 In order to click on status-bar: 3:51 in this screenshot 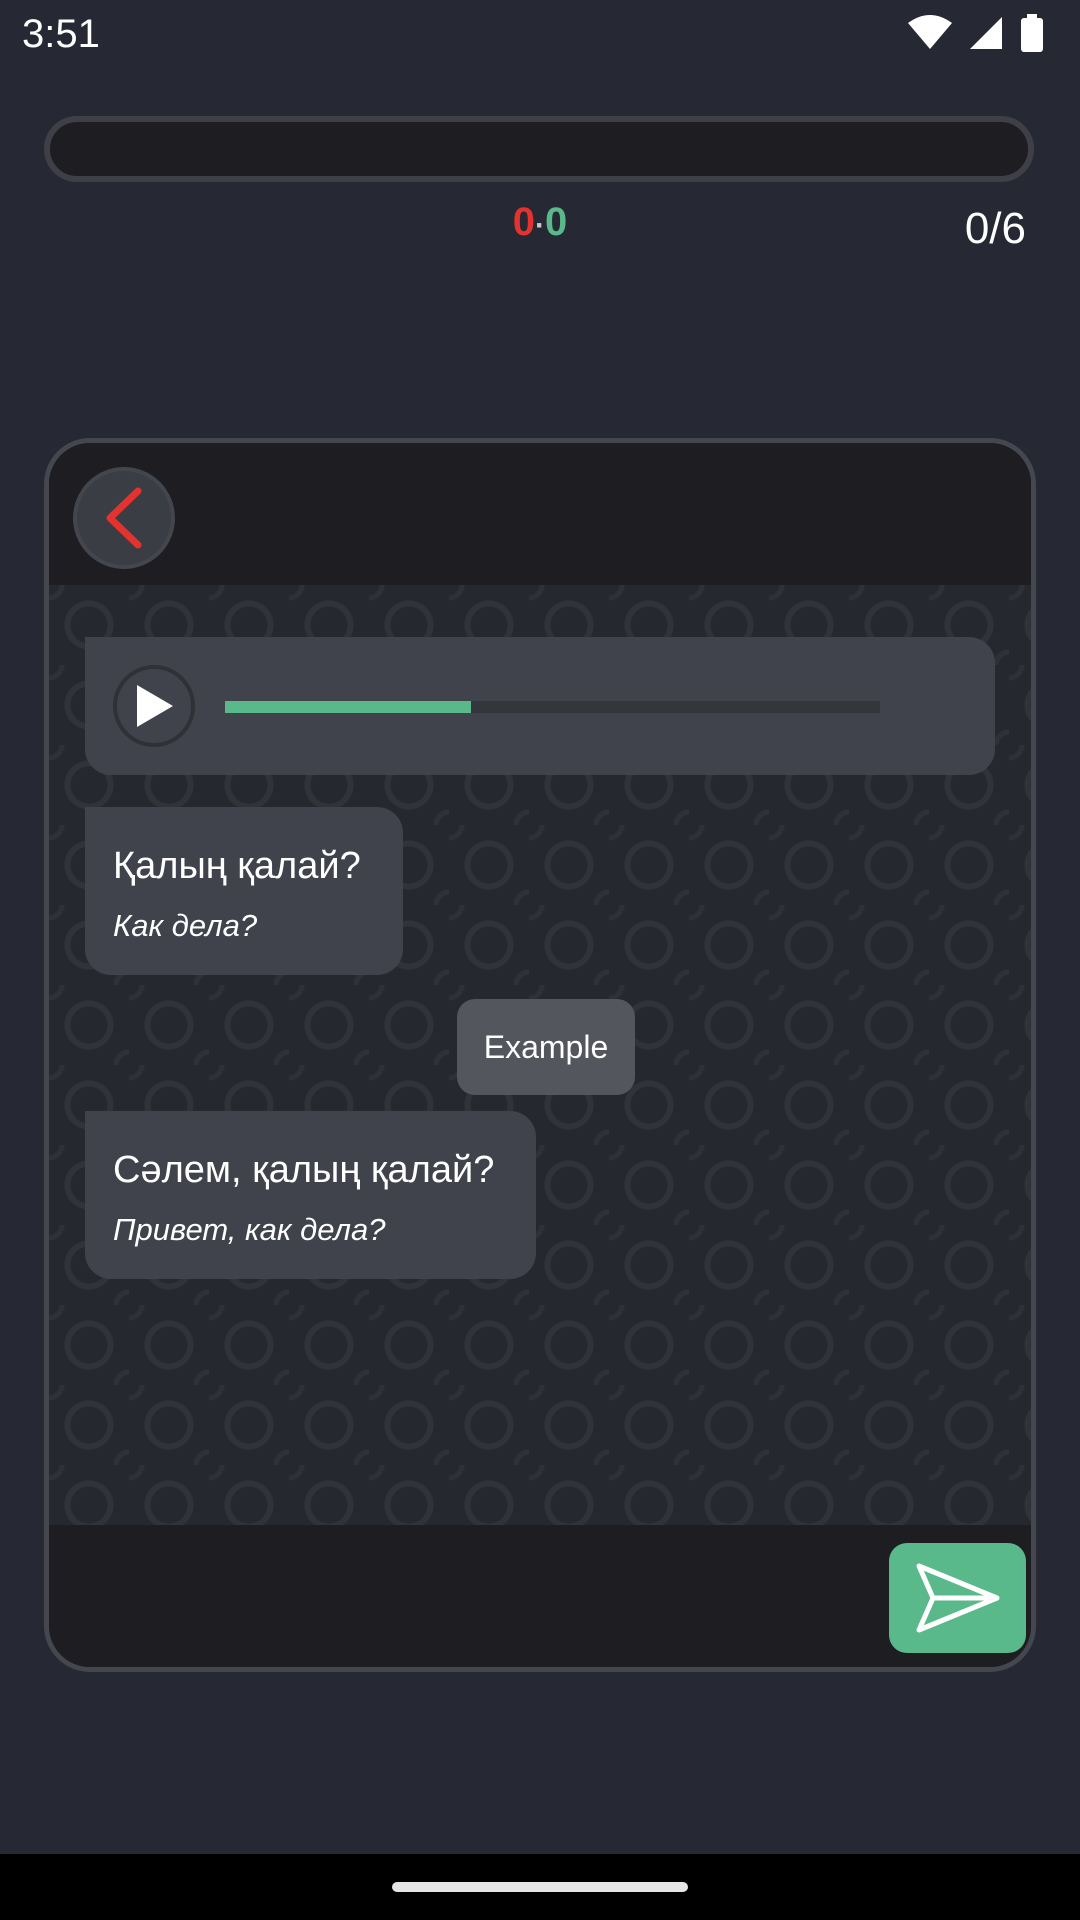, I will do `click(540, 35)`.